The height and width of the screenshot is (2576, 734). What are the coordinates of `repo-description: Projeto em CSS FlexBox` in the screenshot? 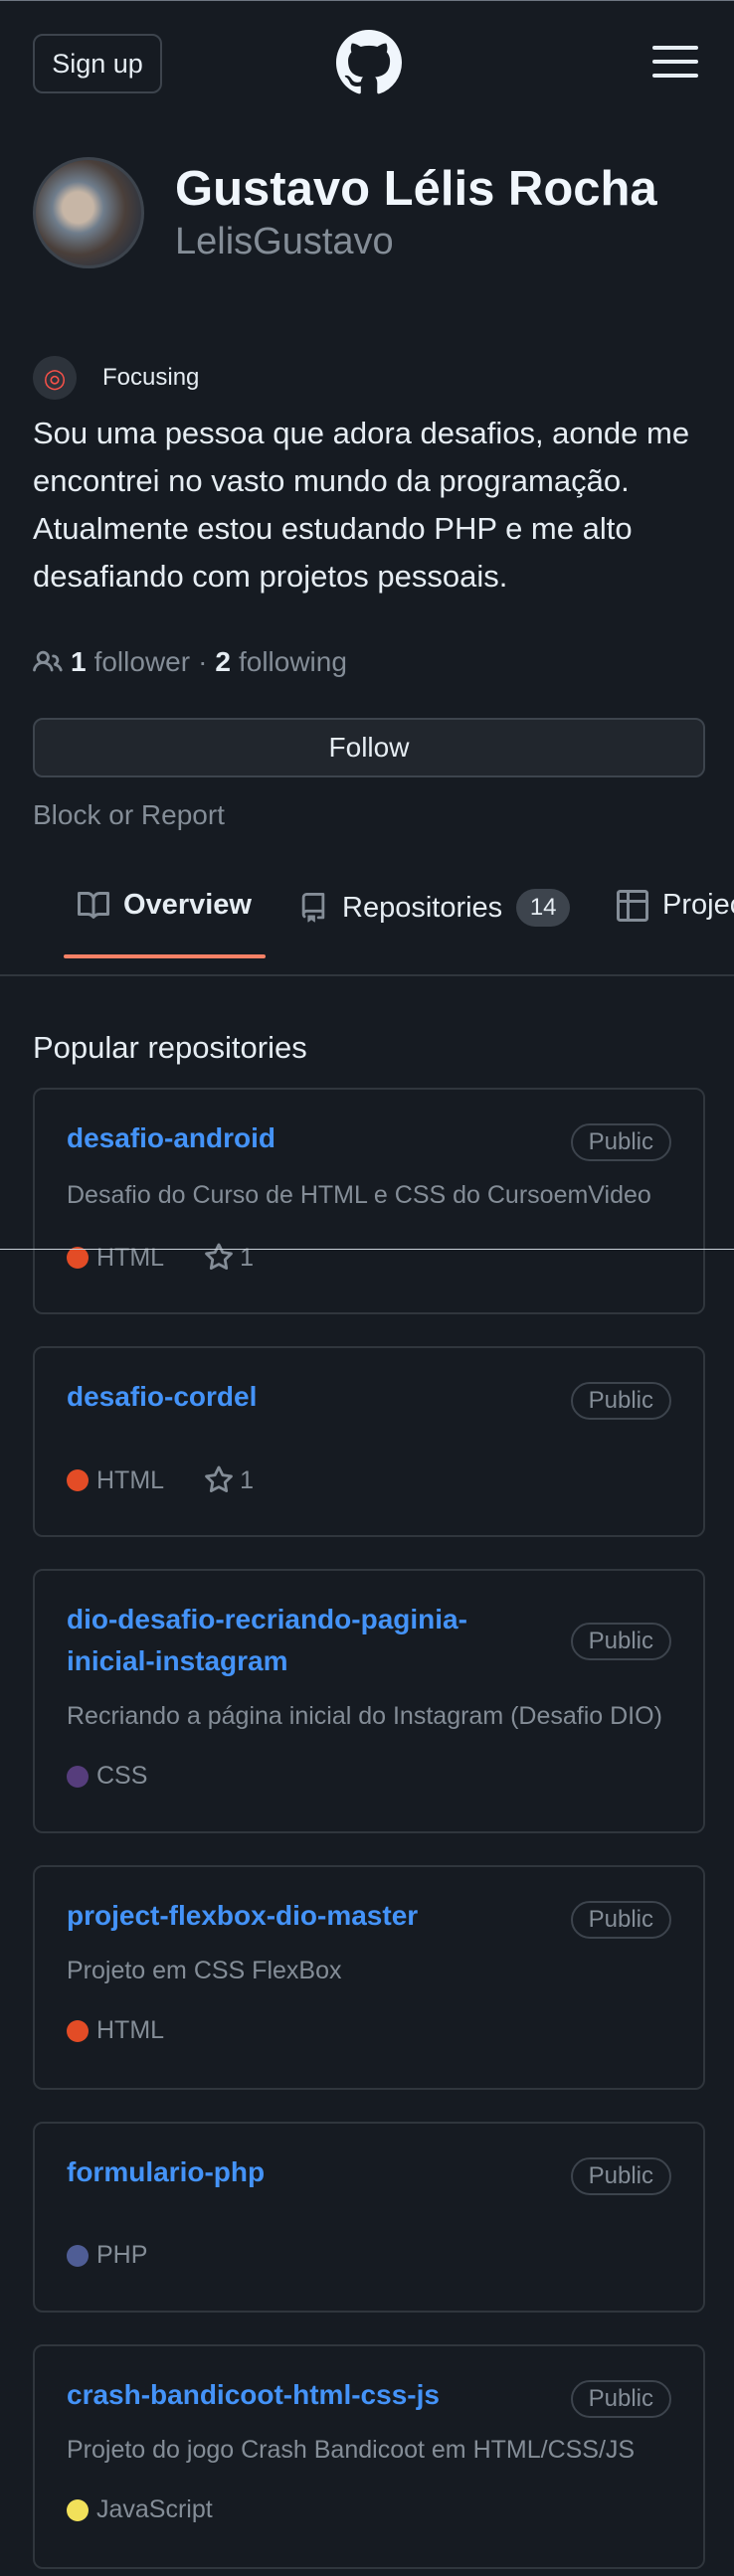 It's located at (205, 1970).